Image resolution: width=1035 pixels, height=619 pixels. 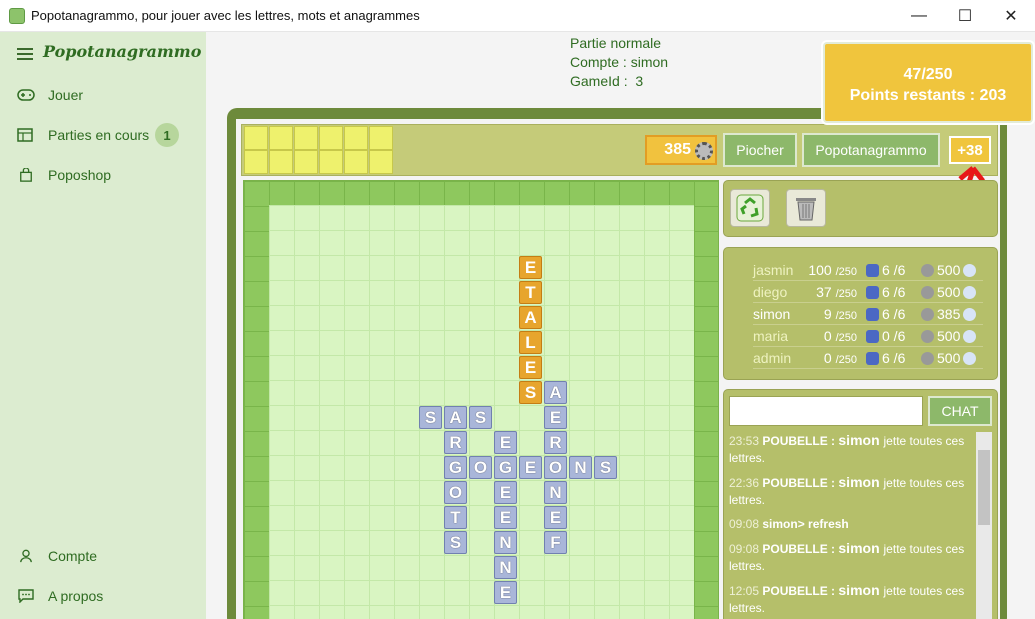 I want to click on user-icon, so click(x=26, y=556).